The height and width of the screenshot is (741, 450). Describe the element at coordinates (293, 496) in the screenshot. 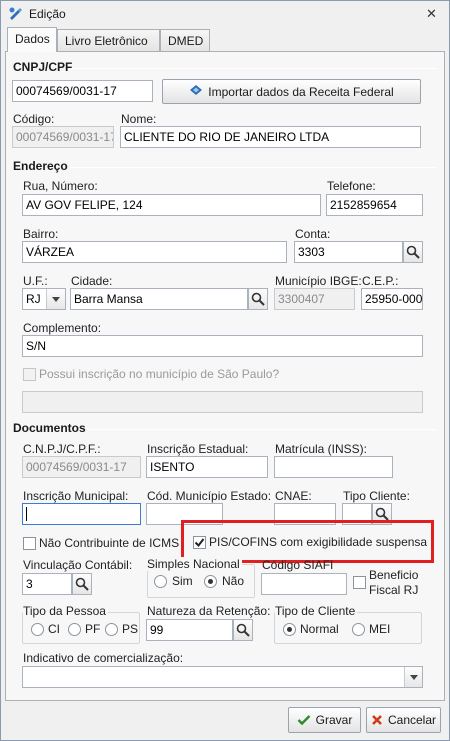

I see `cnae-label: CNAE:` at that location.